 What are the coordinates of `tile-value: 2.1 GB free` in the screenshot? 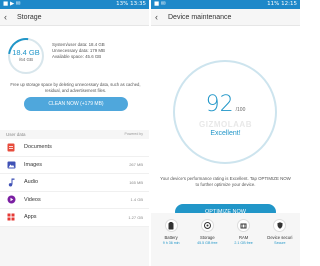 It's located at (243, 243).